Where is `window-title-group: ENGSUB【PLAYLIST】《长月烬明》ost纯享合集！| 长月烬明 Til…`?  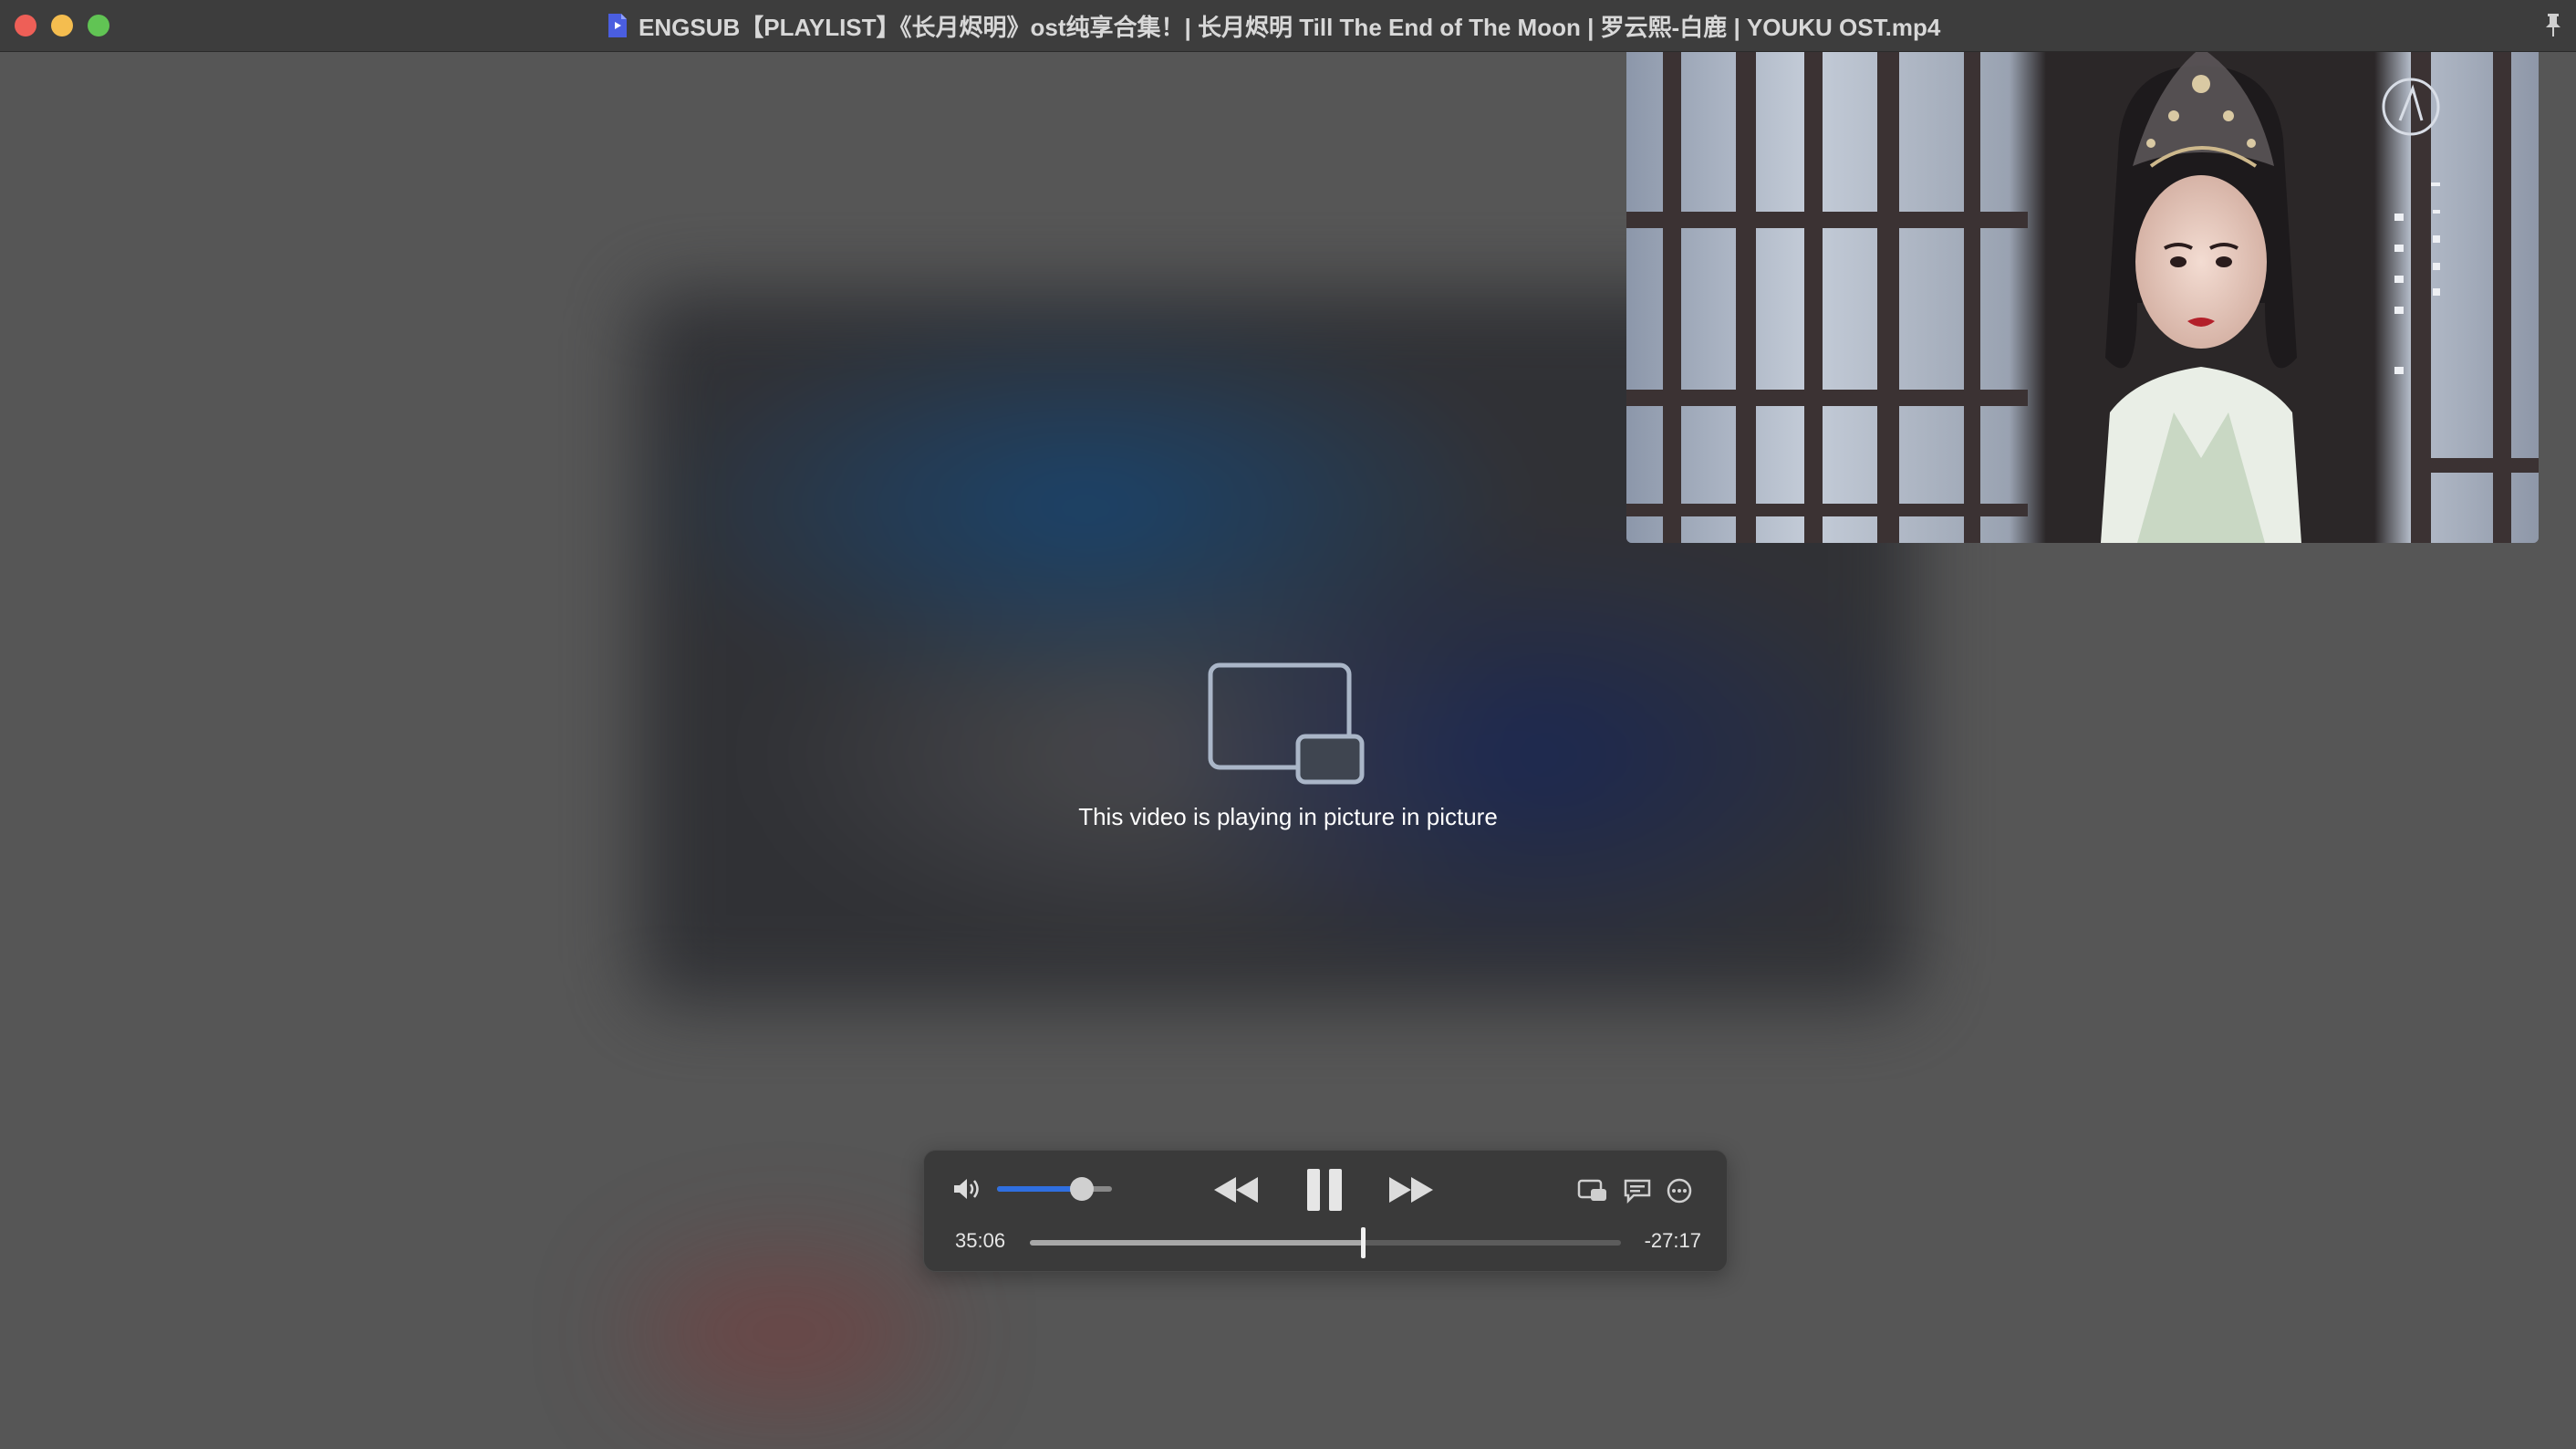 window-title-group: ENGSUB【PLAYLIST】《长月烬明》ost纯享合集！| 长月烬明 Til… is located at coordinates (1274, 25).